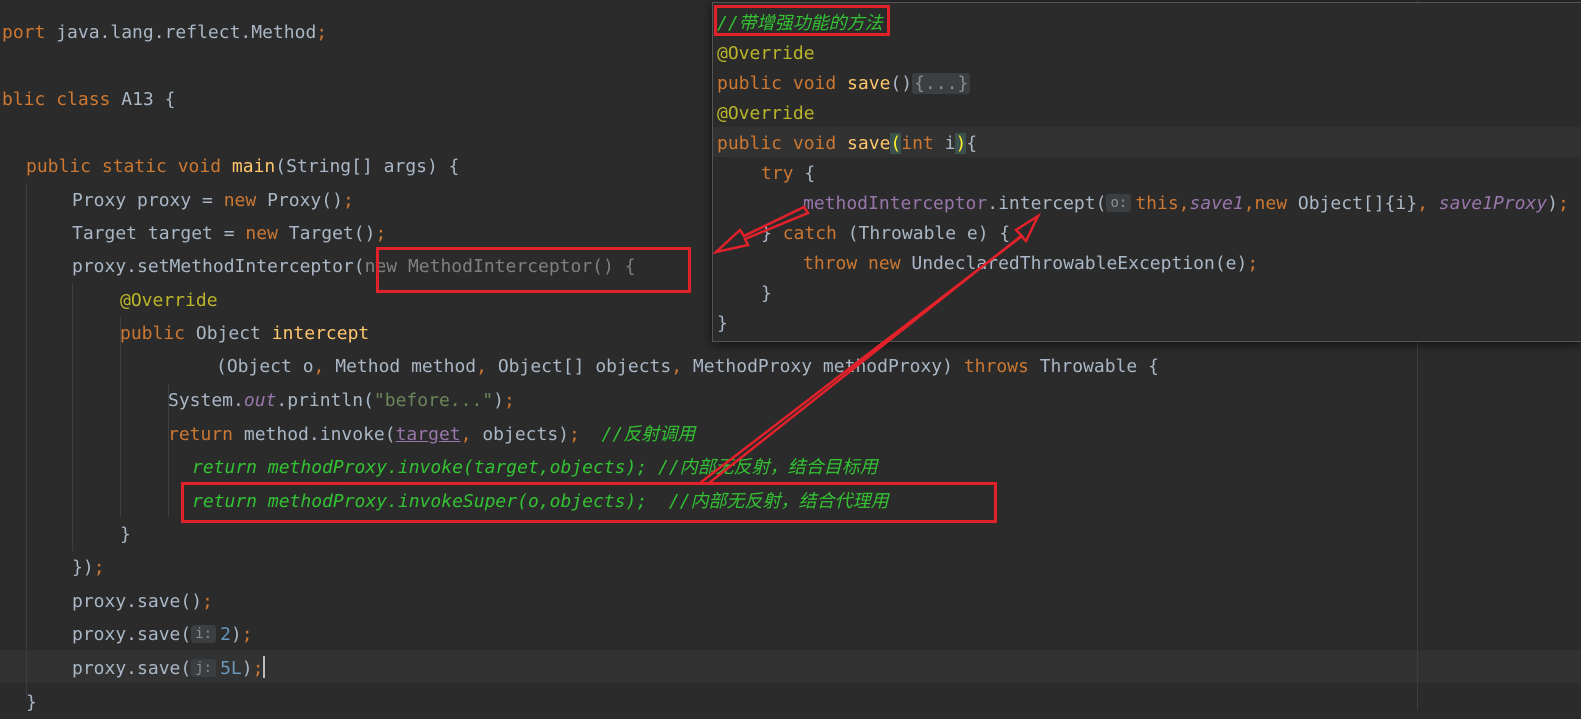 The image size is (1581, 719). What do you see at coordinates (766, 53) in the screenshot?
I see `popup-line-override: @Override` at bounding box center [766, 53].